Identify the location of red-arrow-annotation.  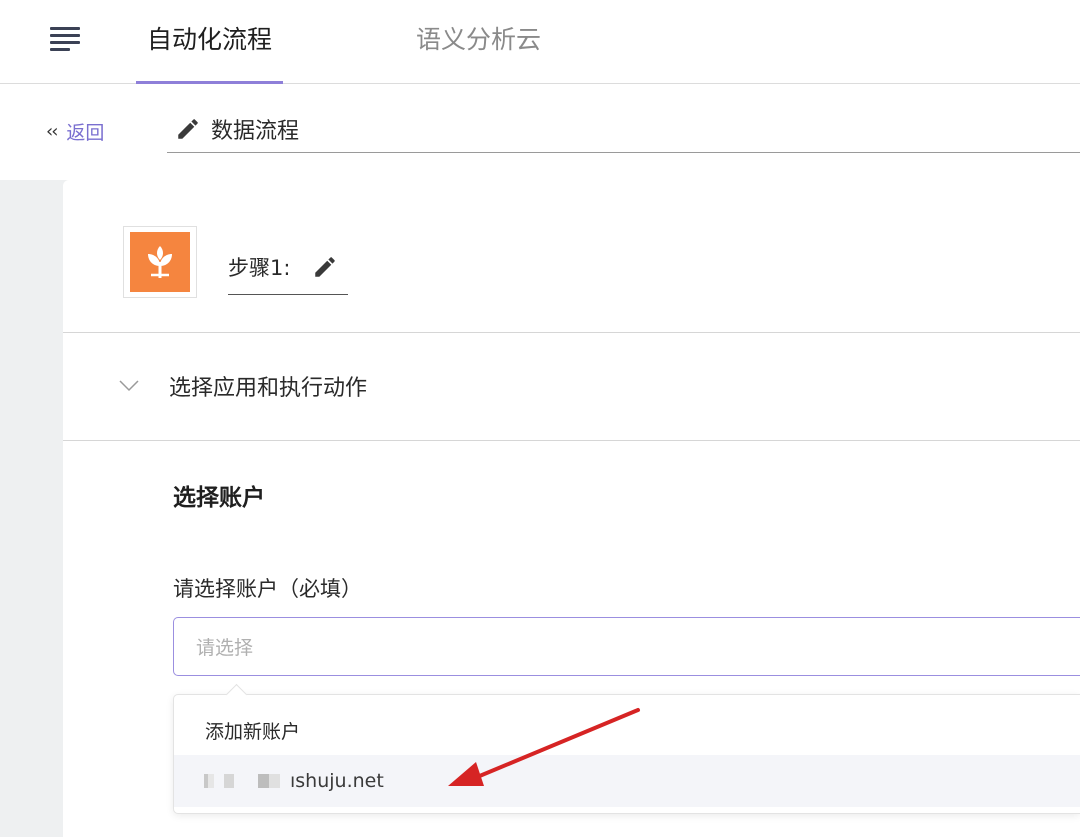
(544, 747).